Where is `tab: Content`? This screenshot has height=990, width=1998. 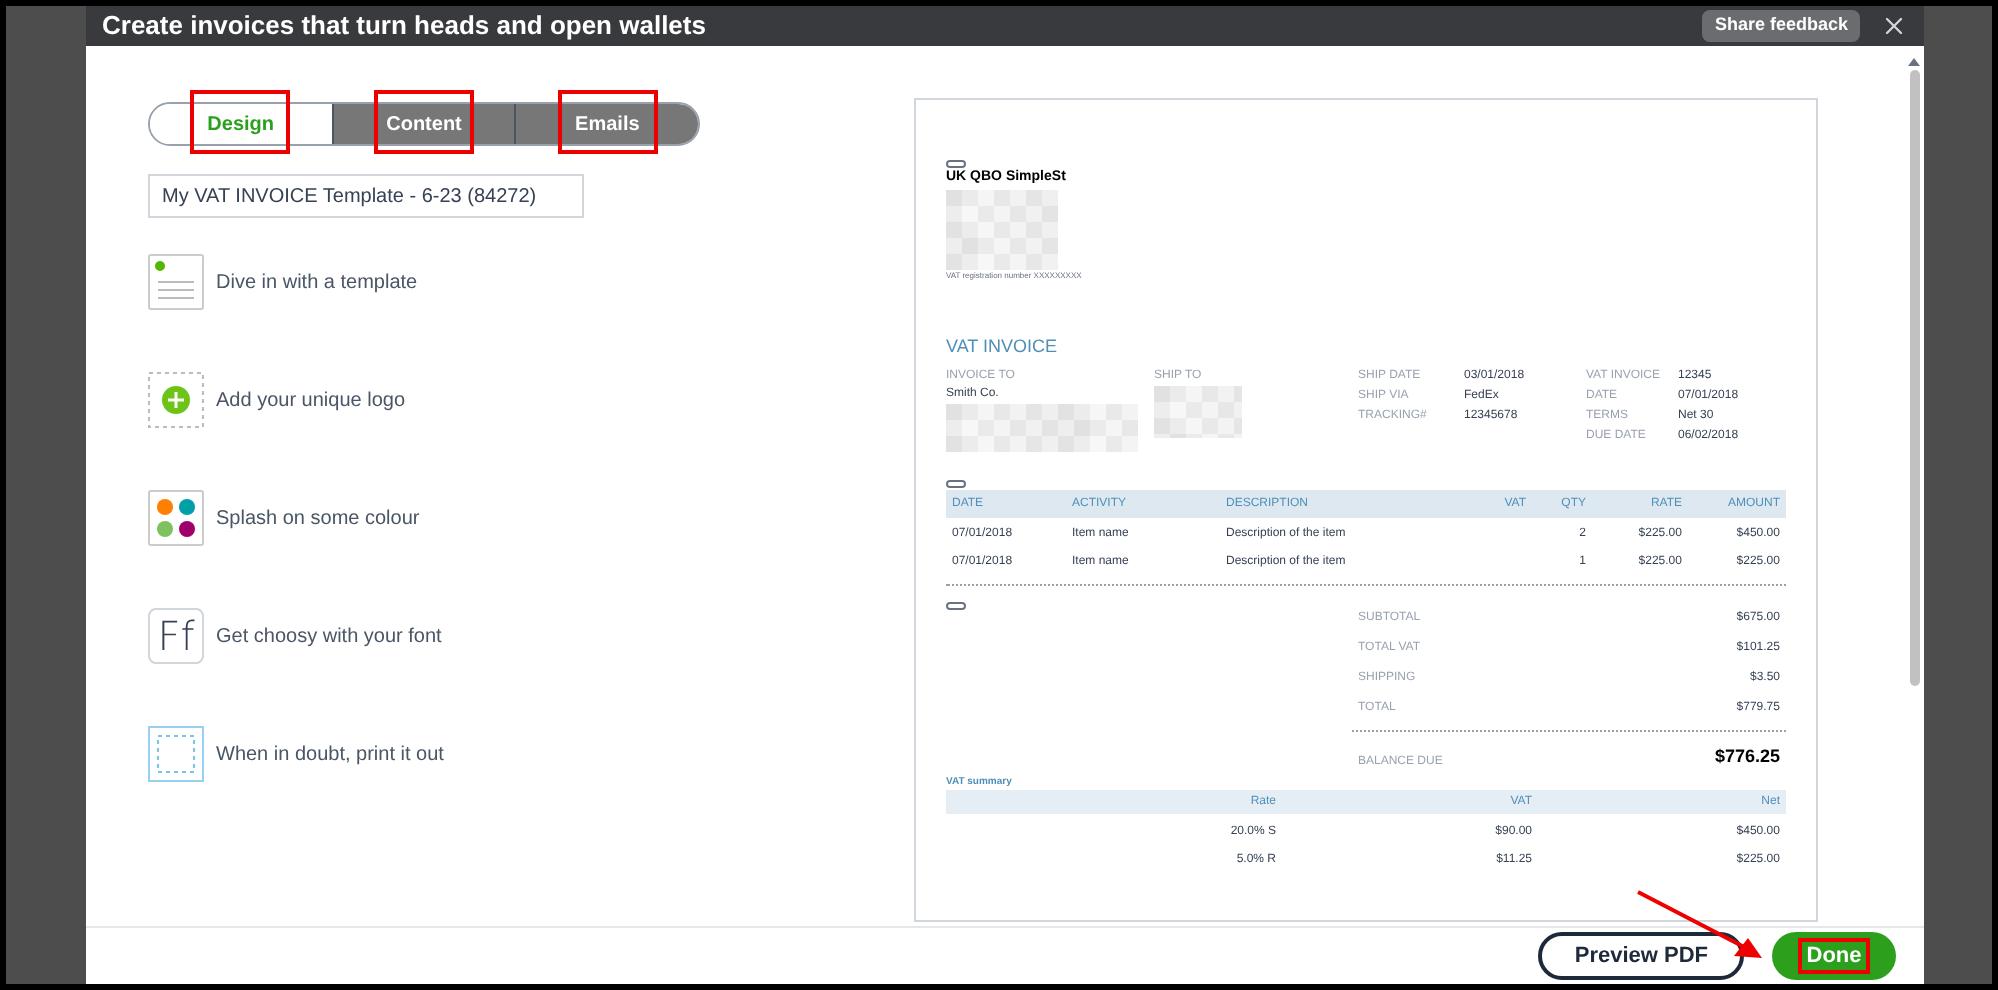 tab: Content is located at coordinates (423, 124).